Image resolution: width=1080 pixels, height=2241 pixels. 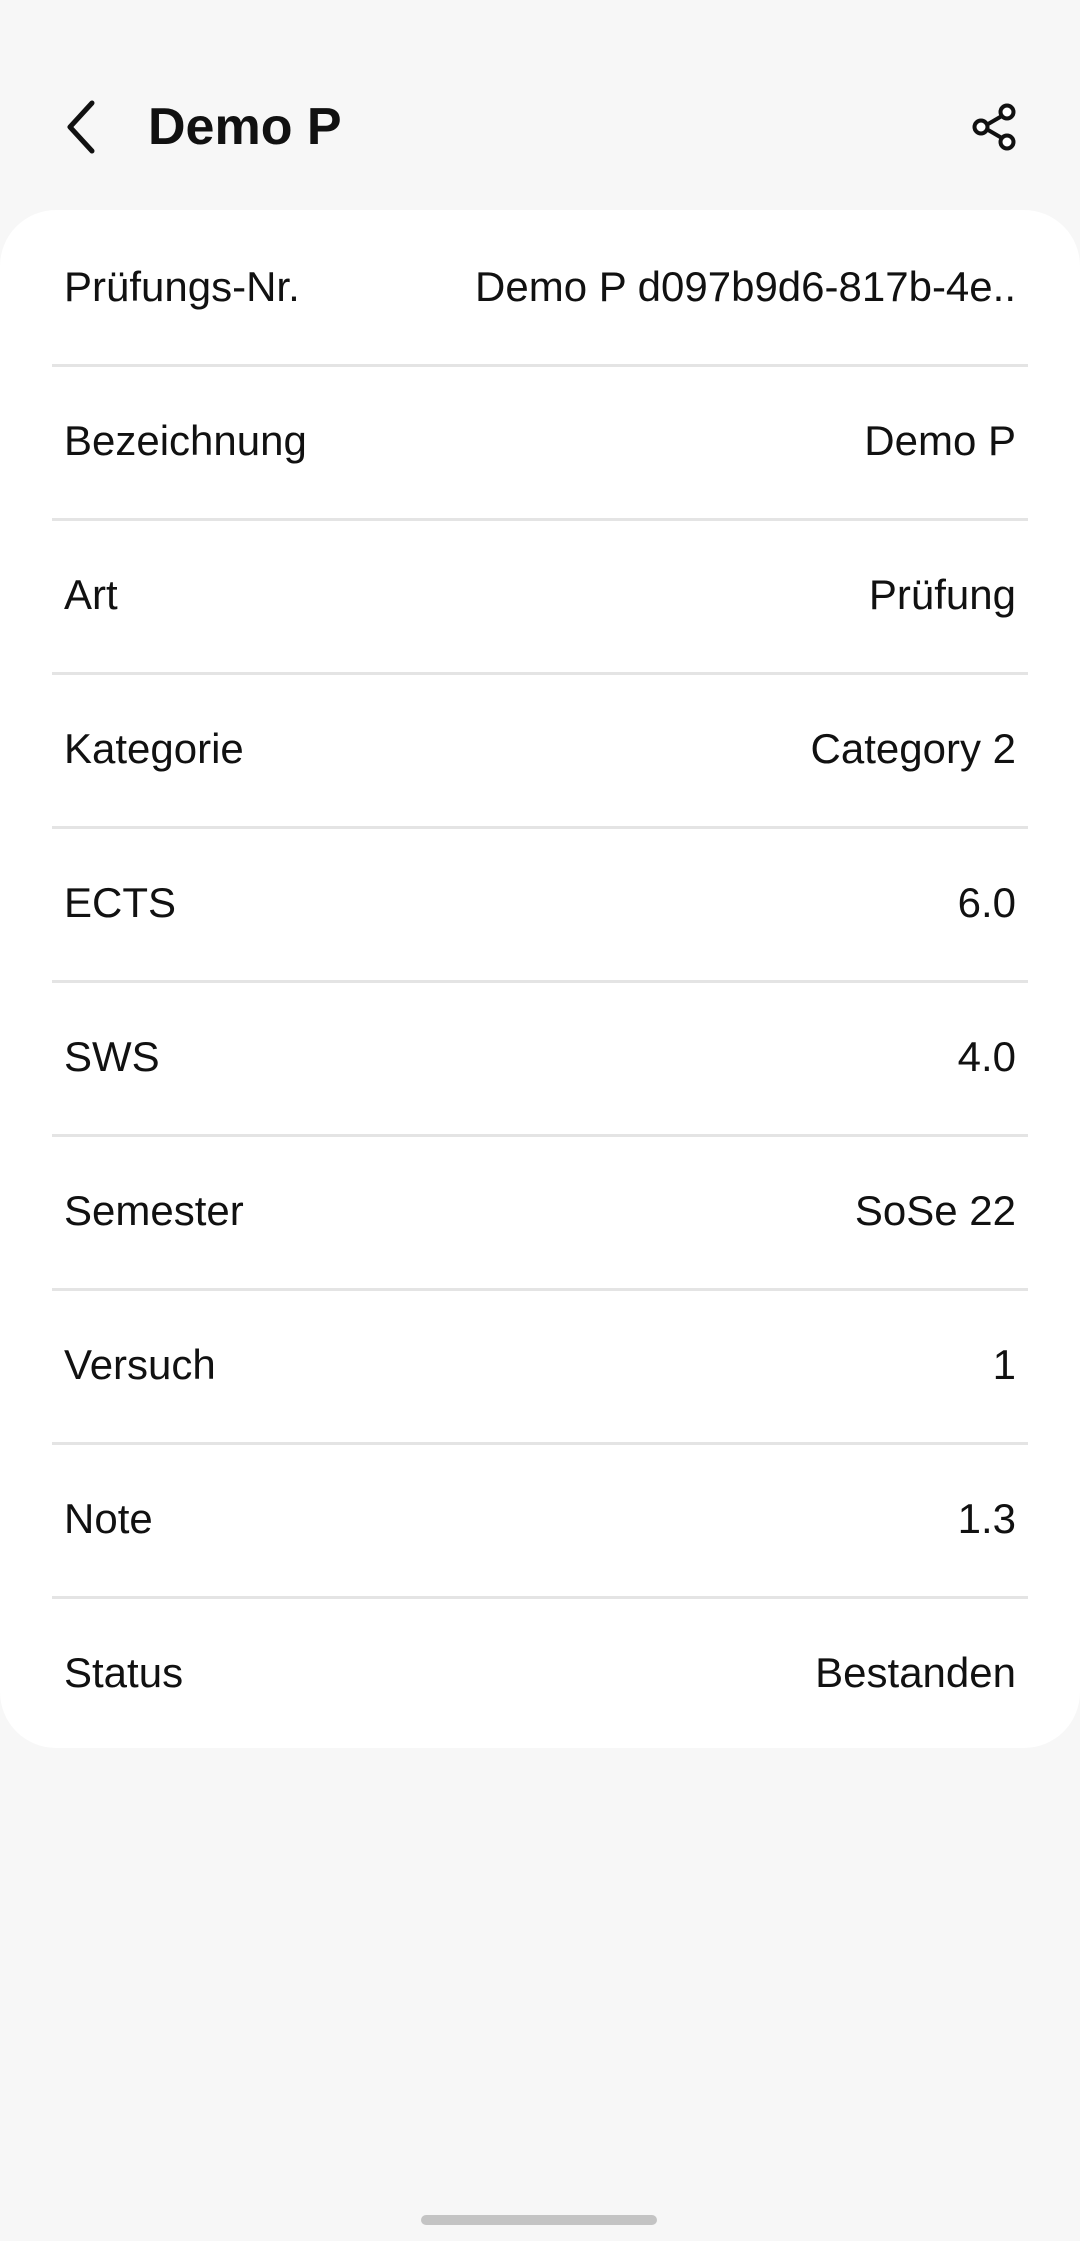 What do you see at coordinates (745, 286) in the screenshot?
I see `detail-value: Demo P d097b9d6-817b-4e..` at bounding box center [745, 286].